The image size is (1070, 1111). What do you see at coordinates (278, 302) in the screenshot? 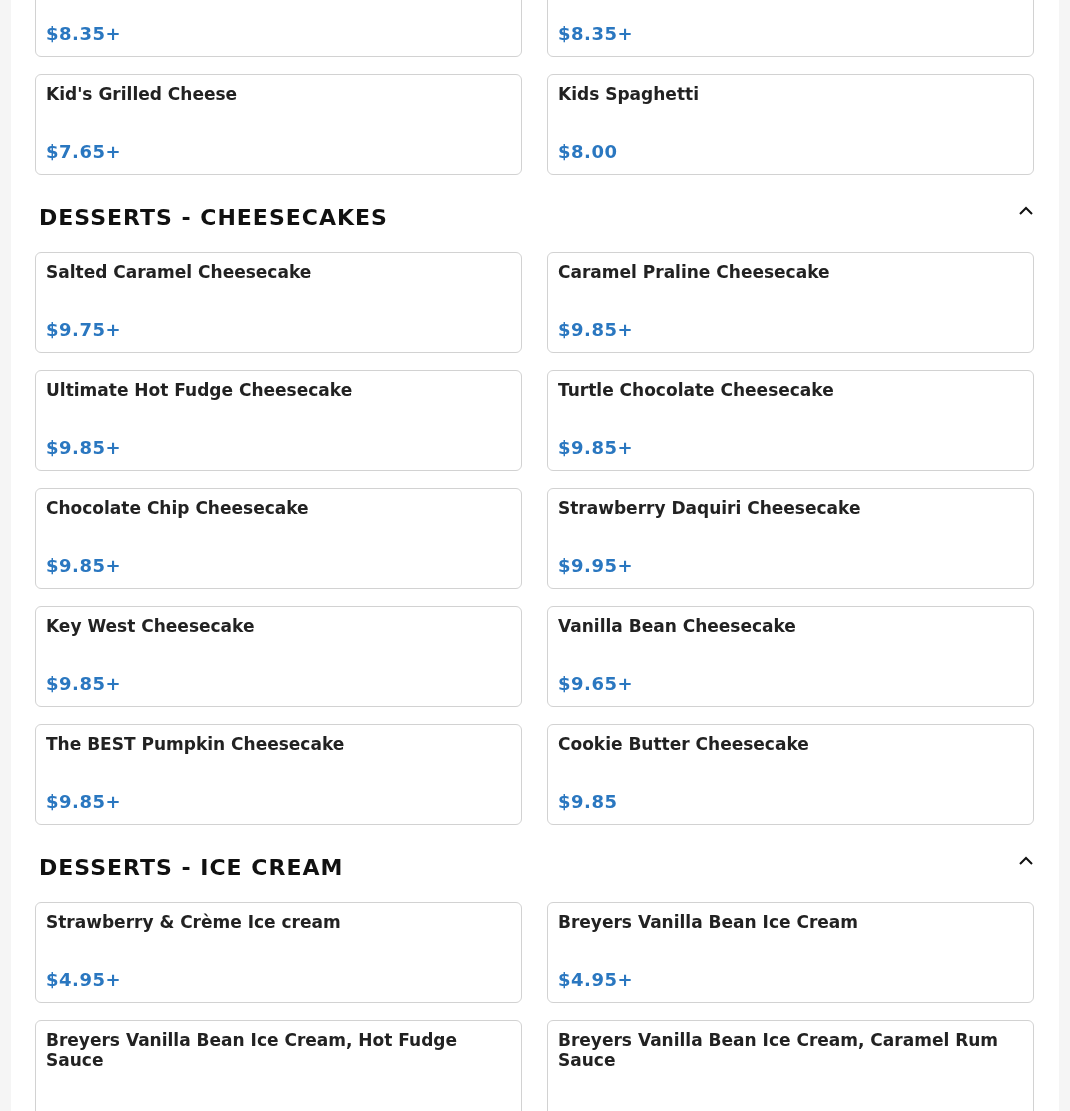
I see `menu-item-card: Salted Caramel Cheesecake $9.75+` at bounding box center [278, 302].